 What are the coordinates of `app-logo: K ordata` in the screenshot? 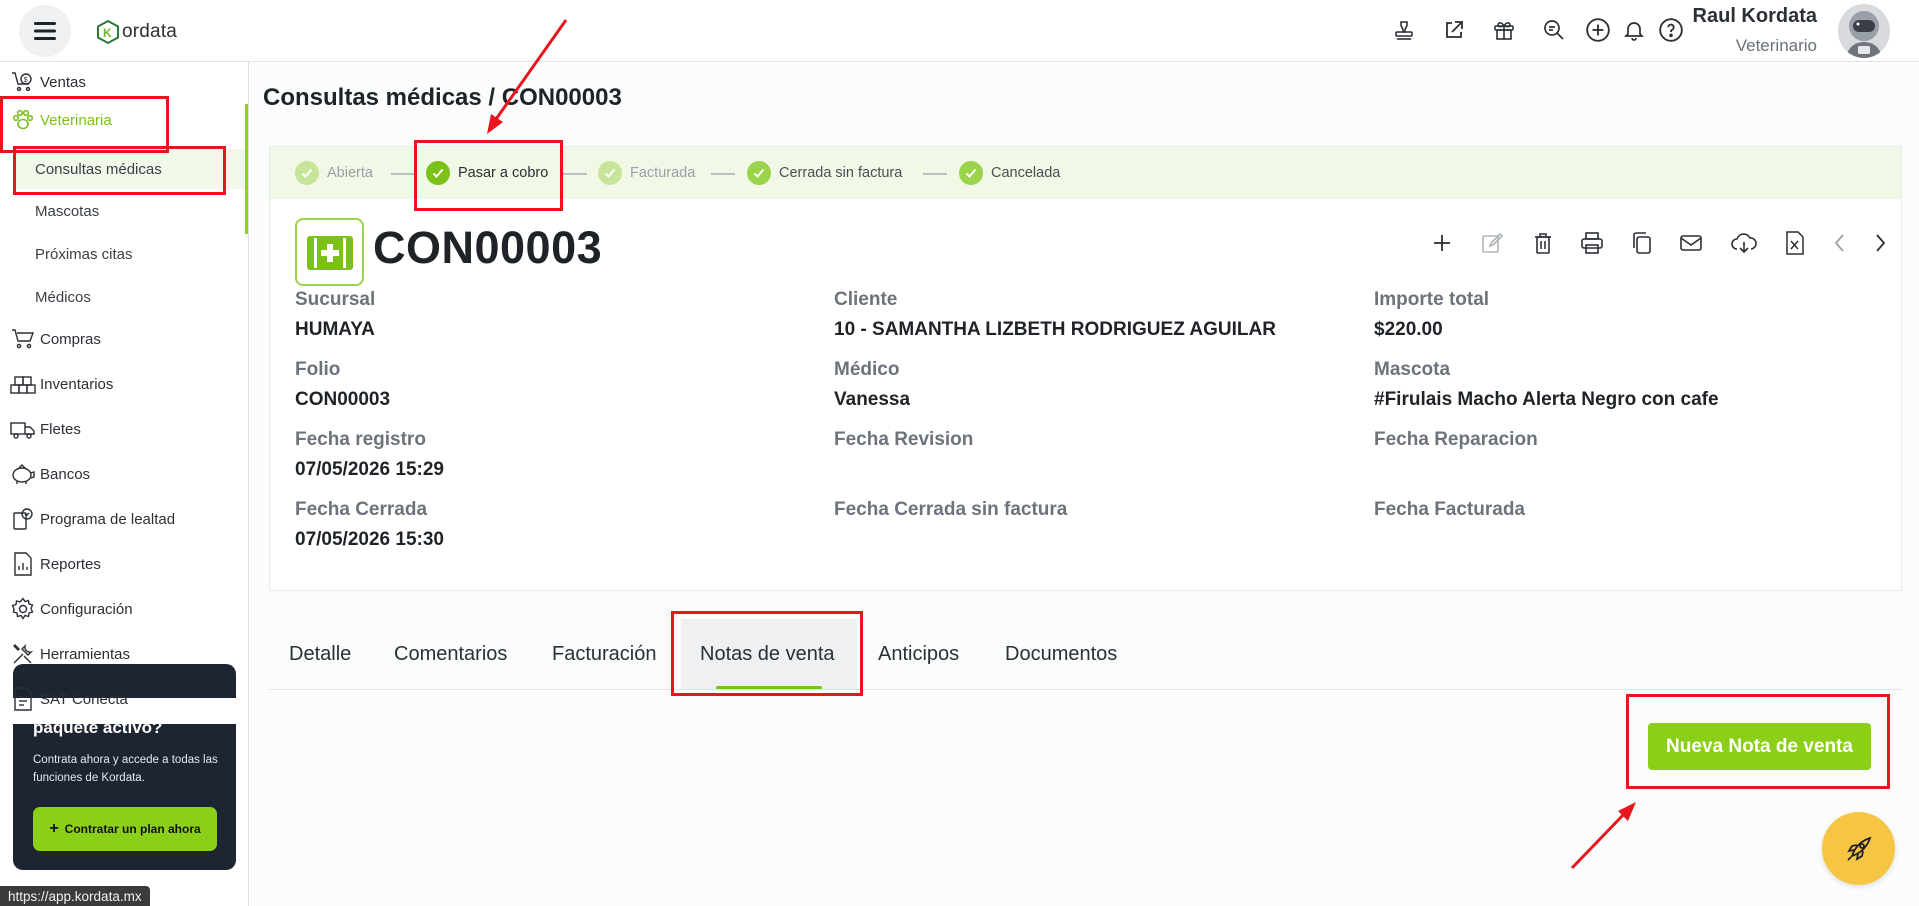 It's located at (137, 32).